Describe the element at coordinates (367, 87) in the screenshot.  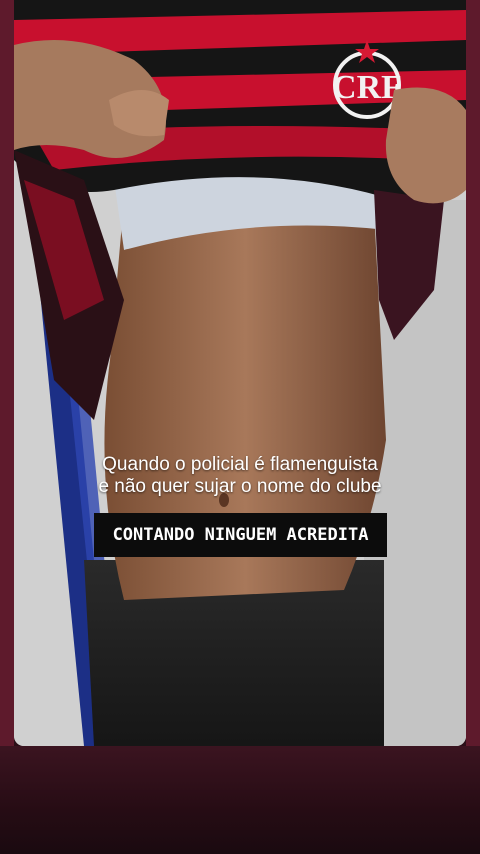
I see `svg-text: CRF` at that location.